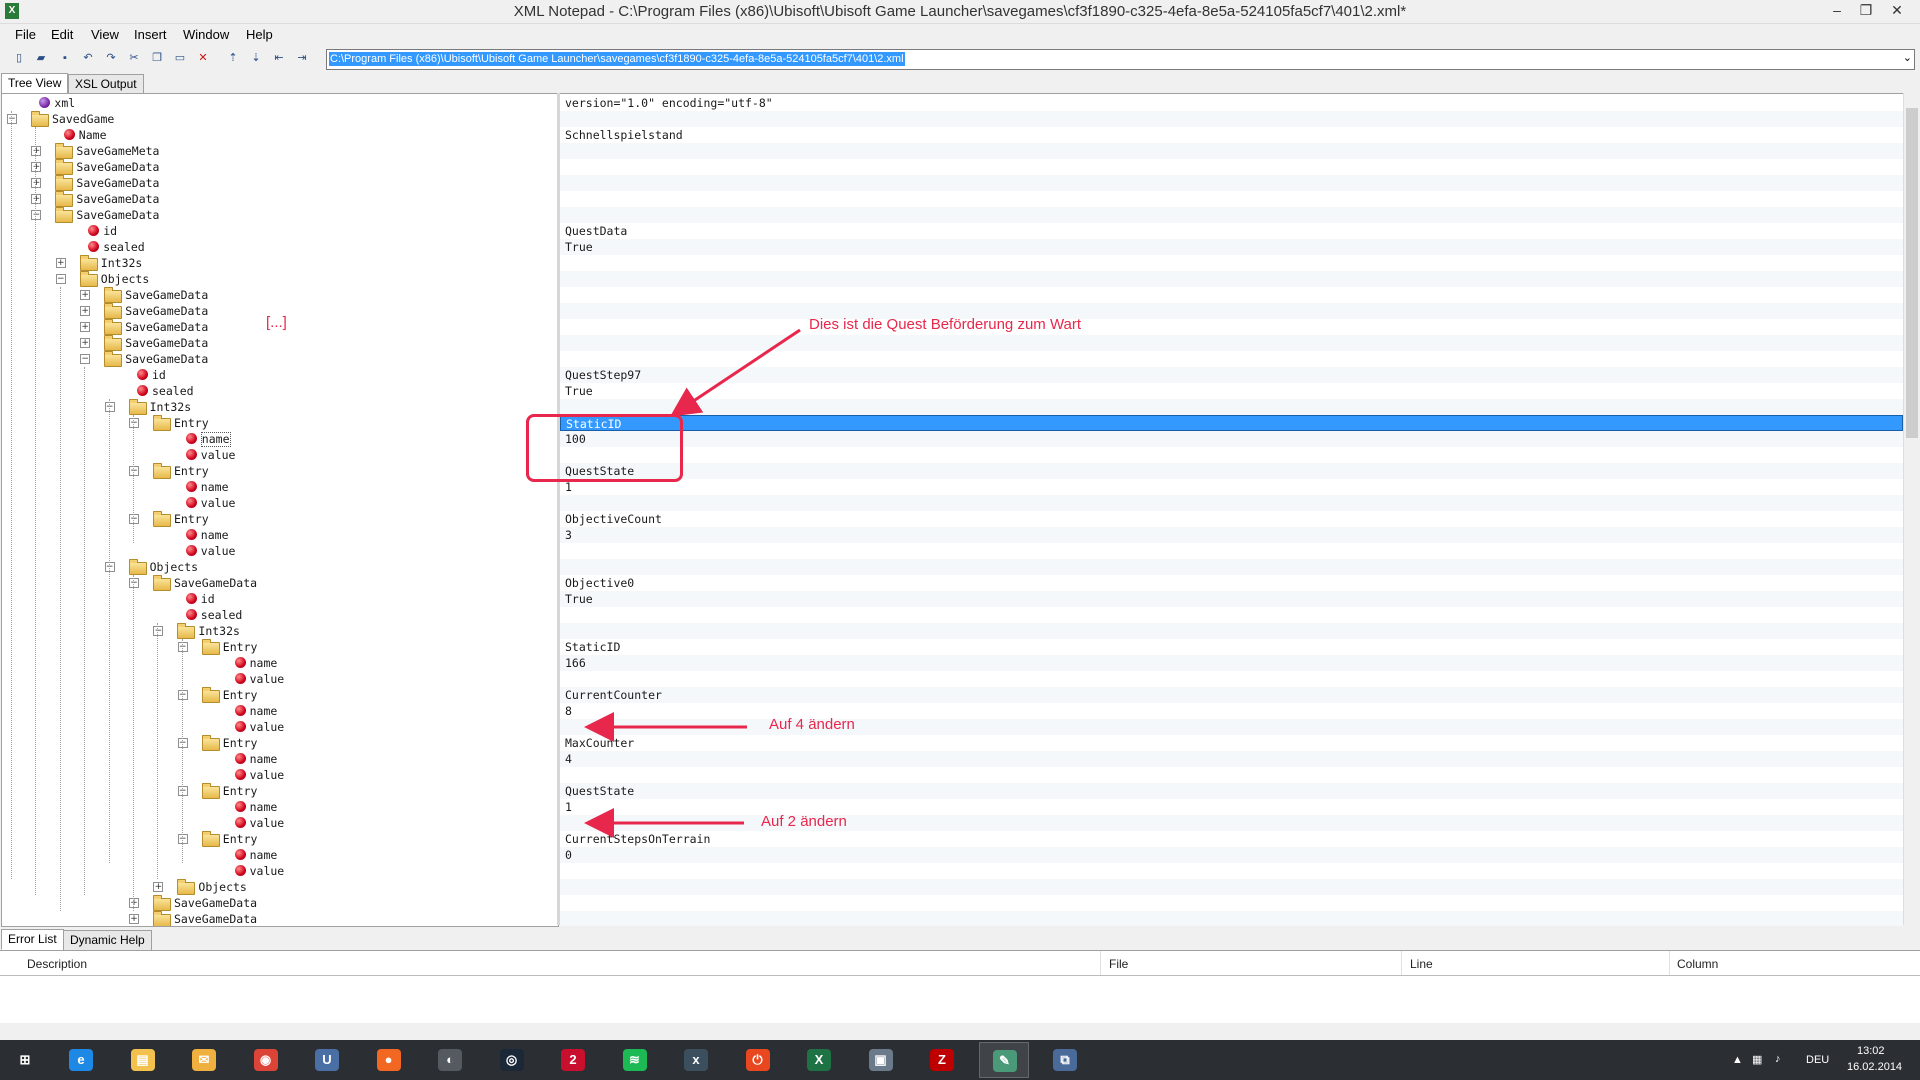  I want to click on tree-node: + Objects, so click(280, 887).